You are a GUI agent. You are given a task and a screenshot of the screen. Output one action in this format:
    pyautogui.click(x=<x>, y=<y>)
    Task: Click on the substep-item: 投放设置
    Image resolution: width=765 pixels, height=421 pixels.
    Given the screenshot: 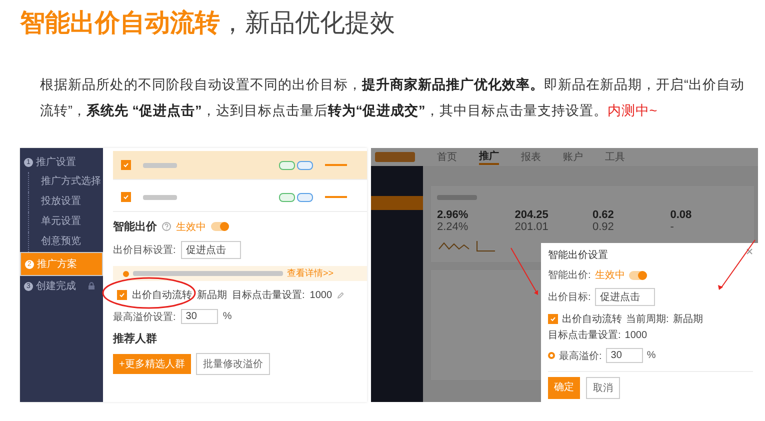 What is the action you would take?
    pyautogui.click(x=65, y=202)
    